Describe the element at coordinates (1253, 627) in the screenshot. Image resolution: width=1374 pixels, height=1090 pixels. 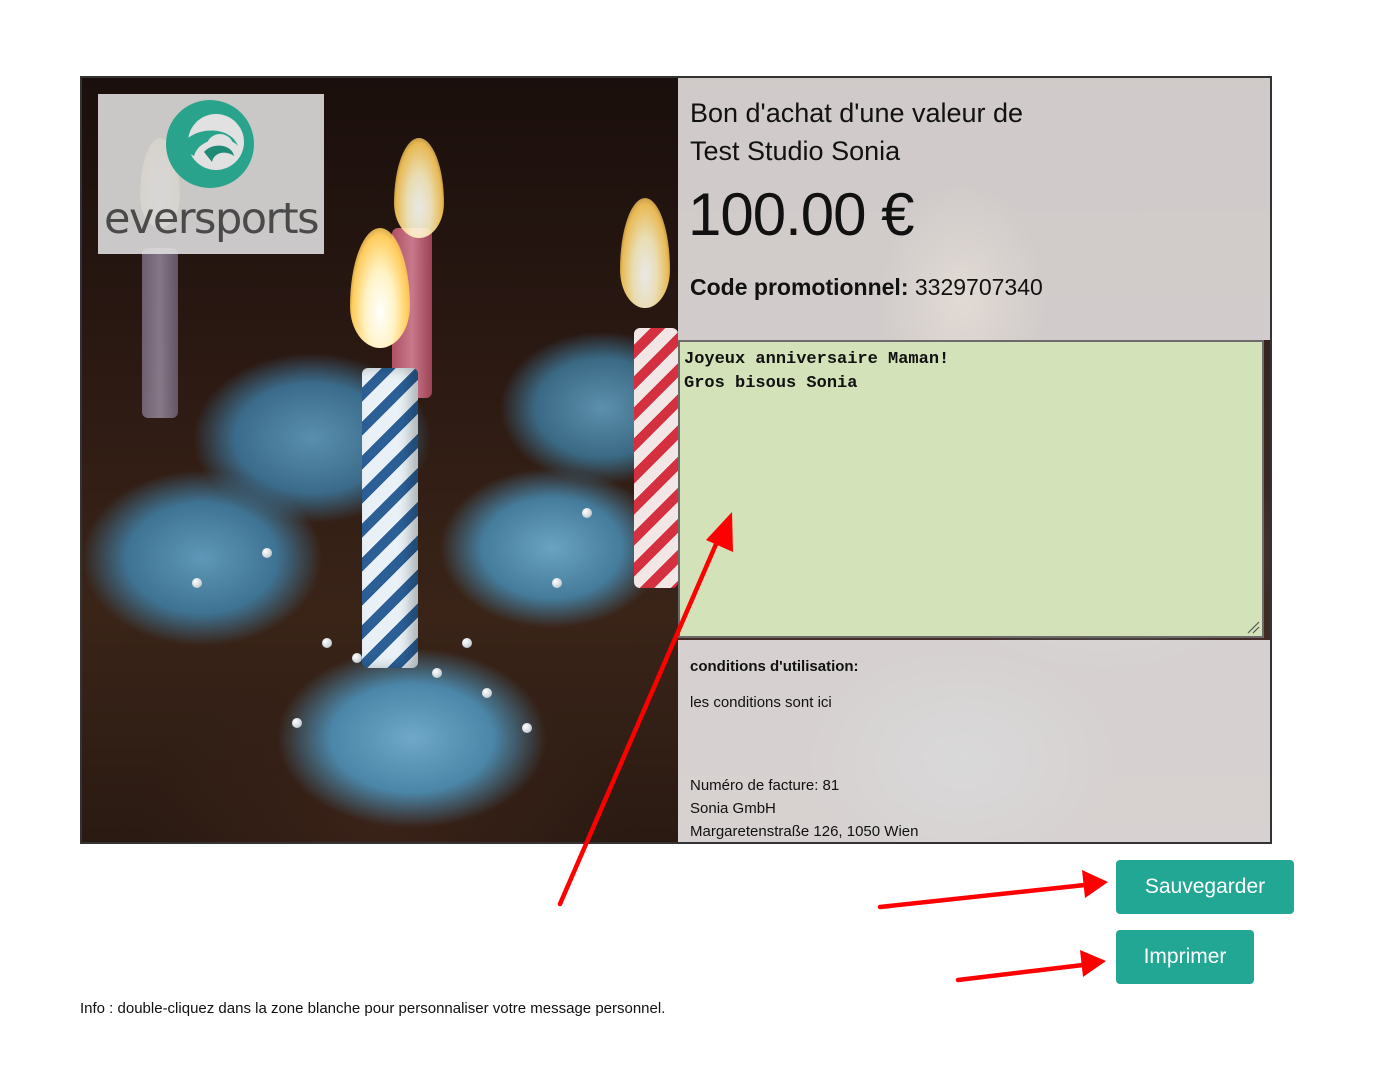
I see `resize-grip-icon` at that location.